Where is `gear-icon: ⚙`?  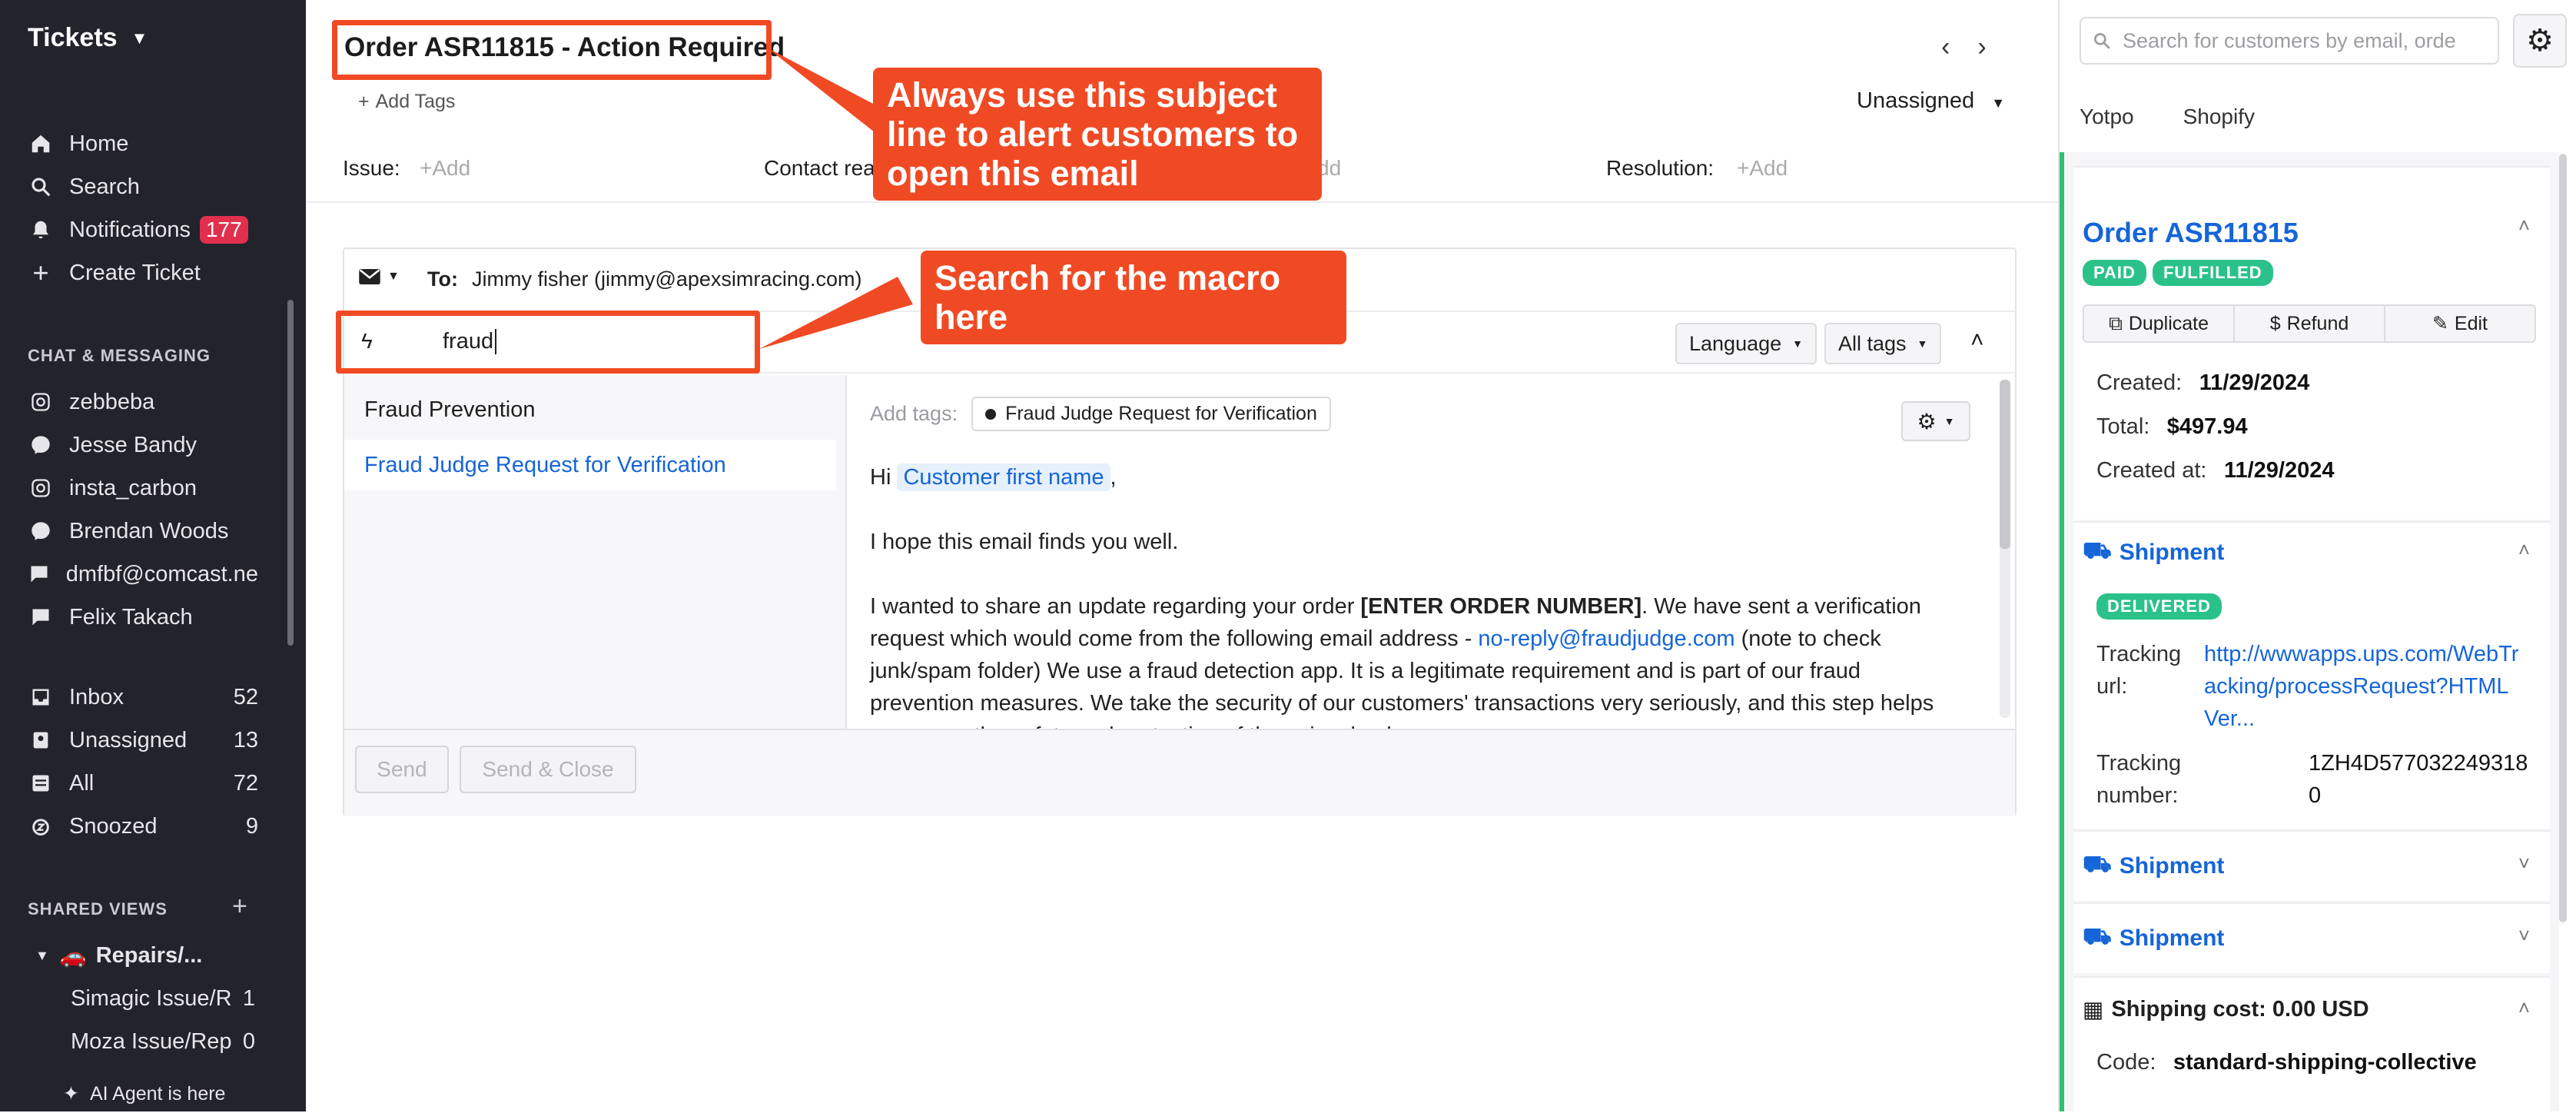 gear-icon: ⚙ is located at coordinates (1927, 421).